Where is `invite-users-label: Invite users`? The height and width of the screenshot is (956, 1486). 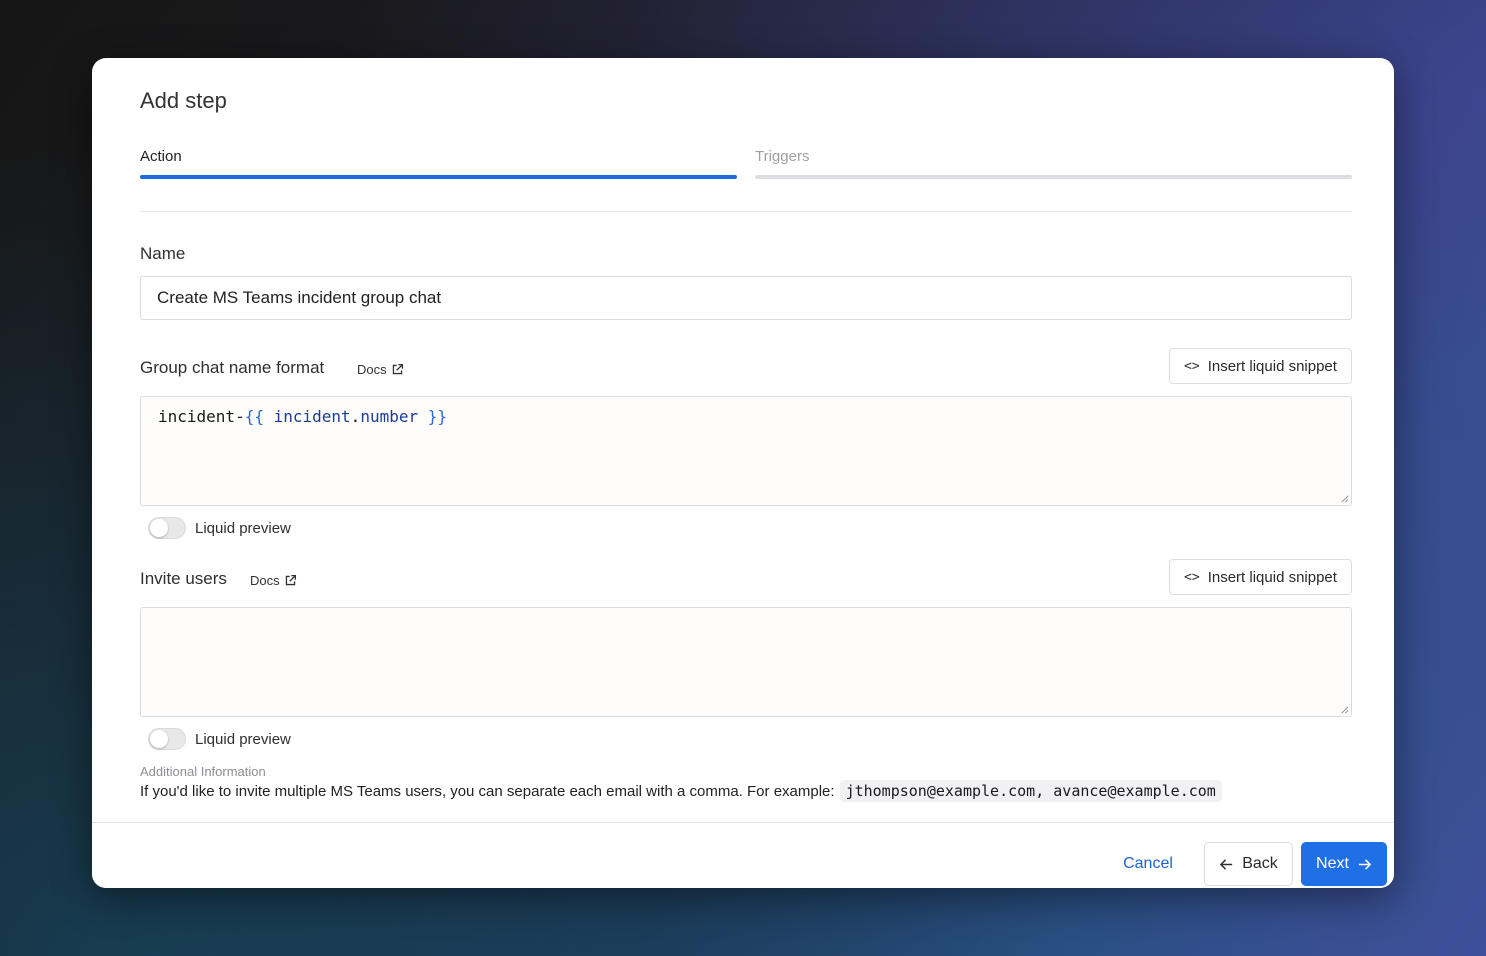 invite-users-label: Invite users is located at coordinates (183, 578).